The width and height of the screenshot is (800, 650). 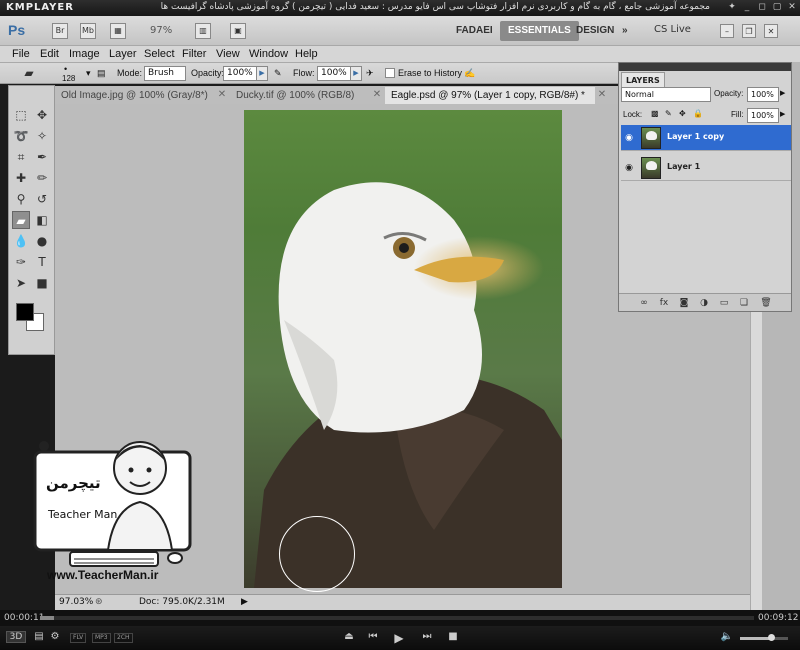 I want to click on zoom-level-dropdown: 97%, so click(x=161, y=30).